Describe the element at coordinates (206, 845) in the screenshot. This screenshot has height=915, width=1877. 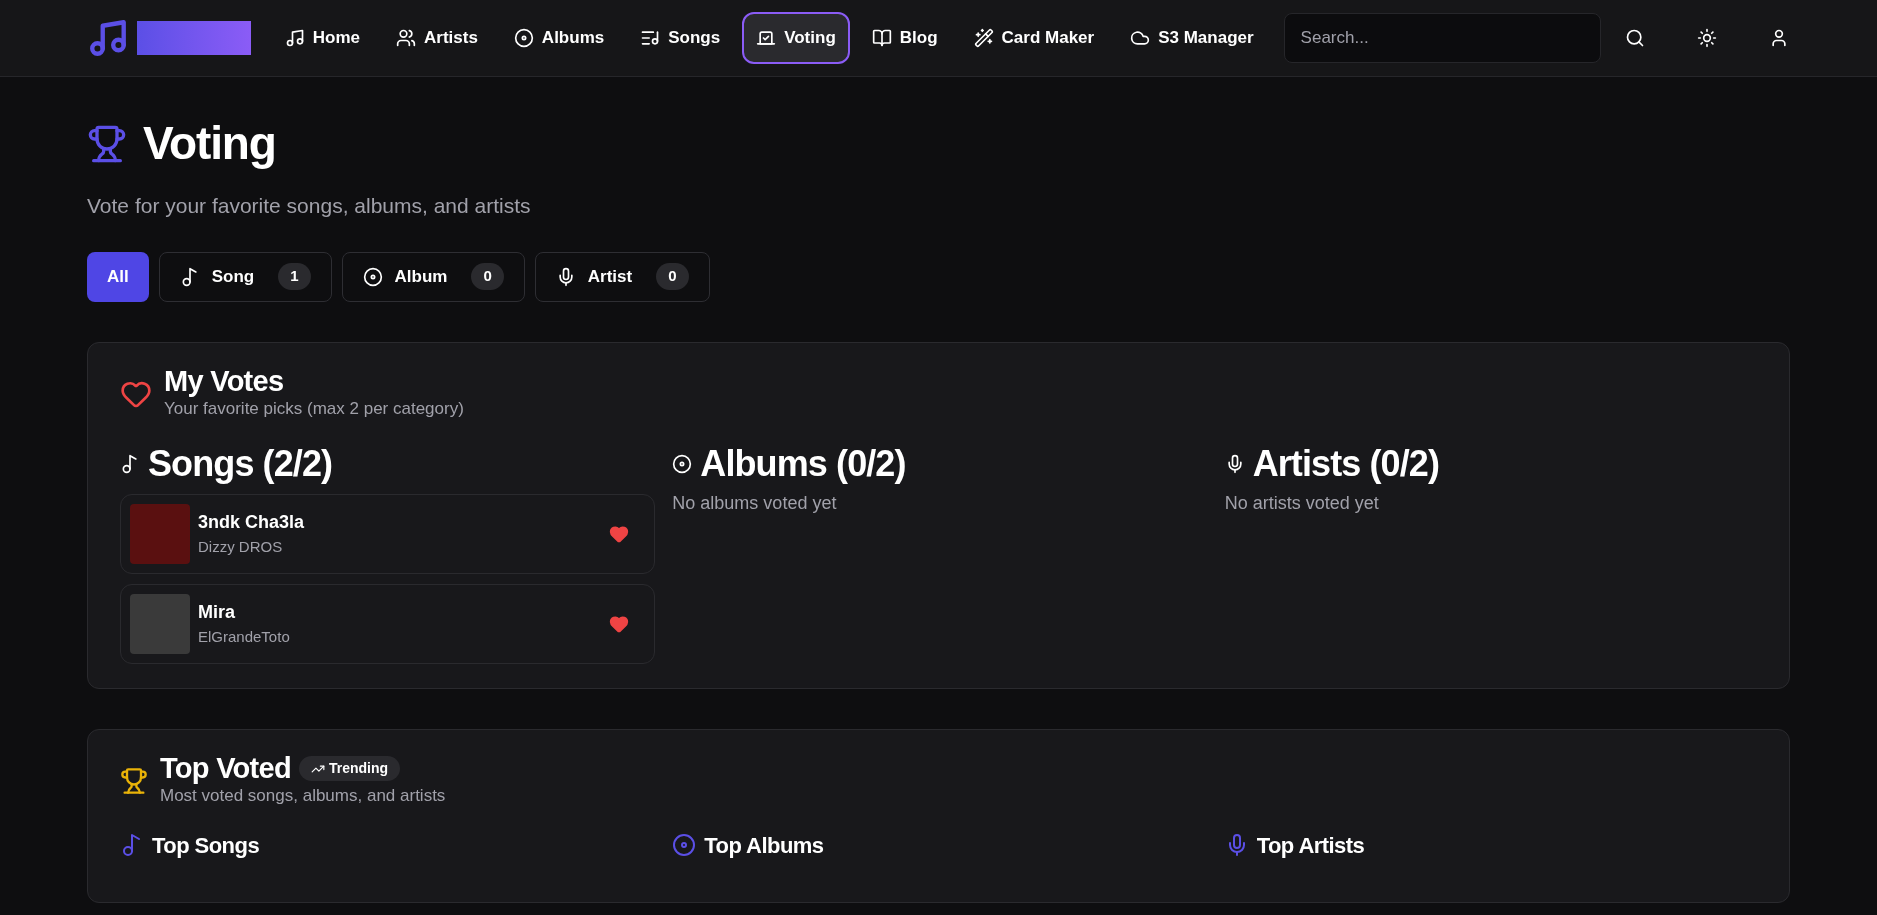
I see `column-title: Top Songs` at that location.